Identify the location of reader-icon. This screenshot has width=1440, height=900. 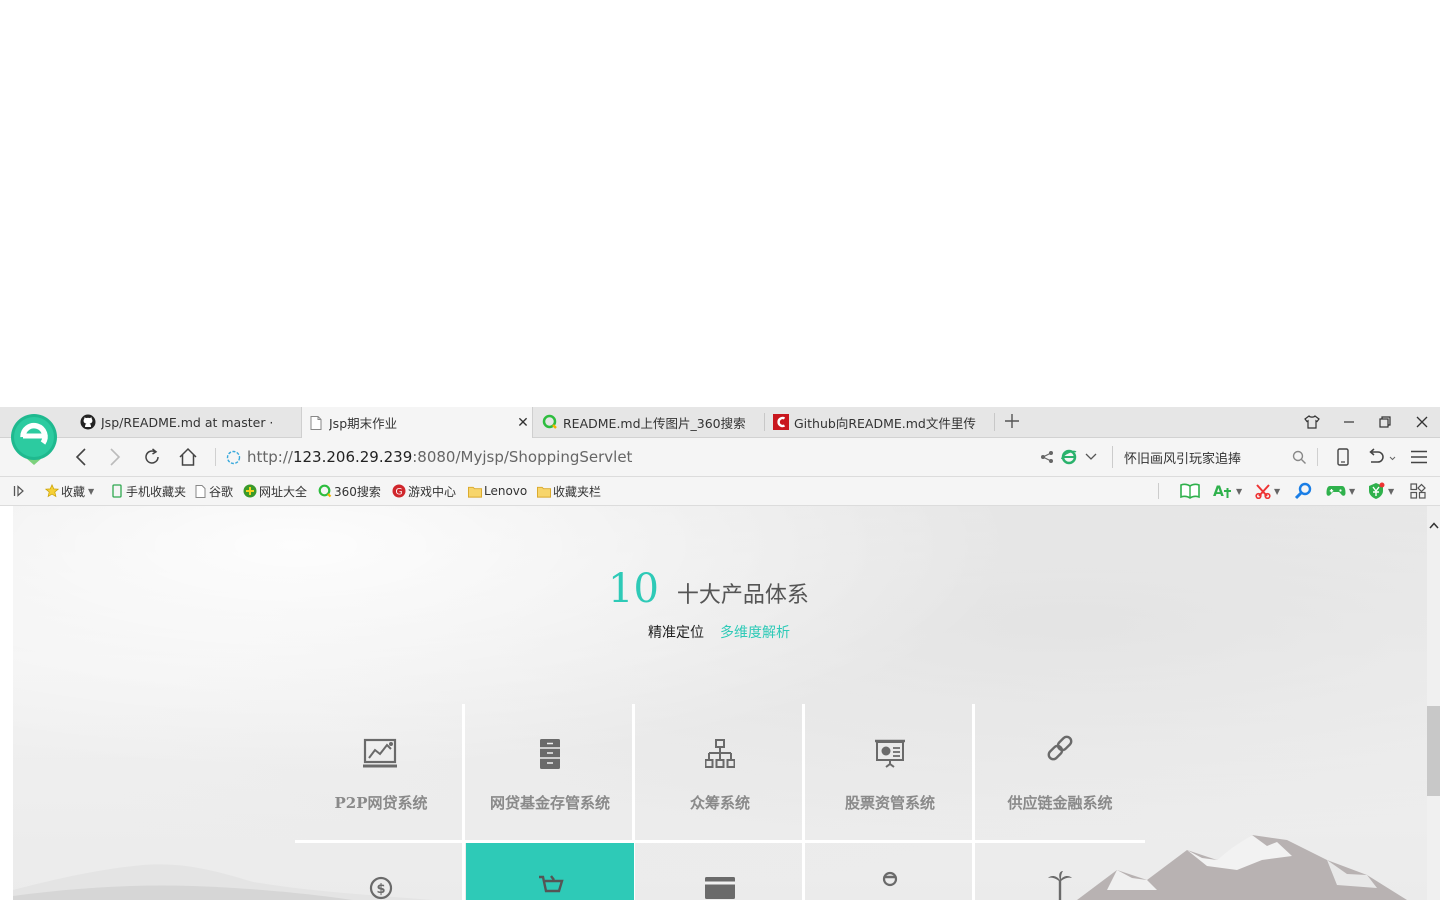
(1190, 491).